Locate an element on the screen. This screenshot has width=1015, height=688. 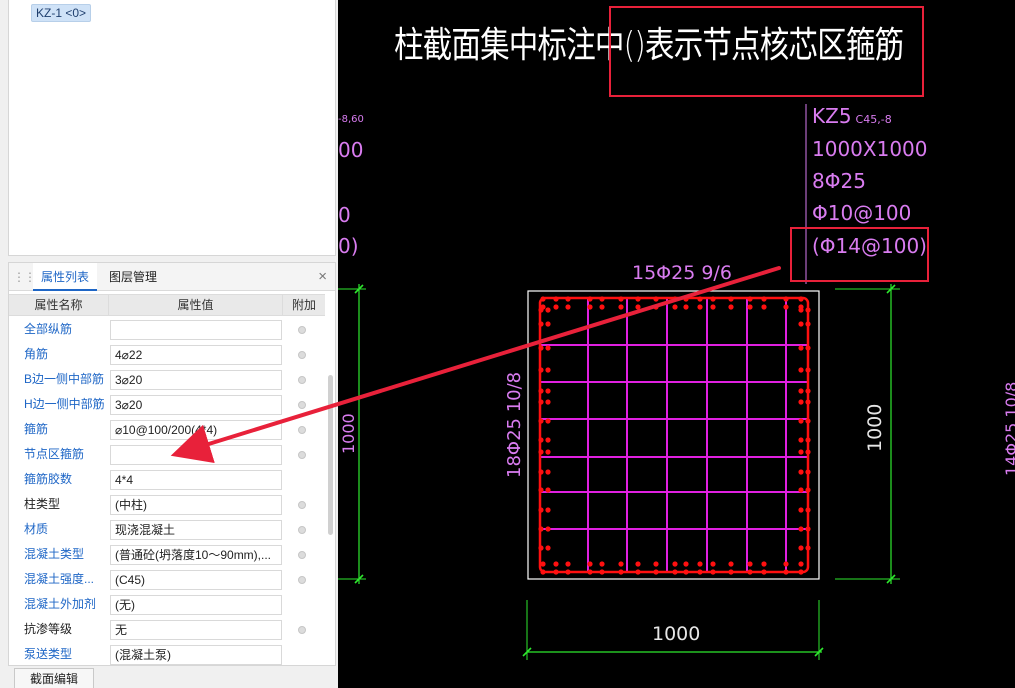
property-value-field: (C45) is located at coordinates (196, 580).